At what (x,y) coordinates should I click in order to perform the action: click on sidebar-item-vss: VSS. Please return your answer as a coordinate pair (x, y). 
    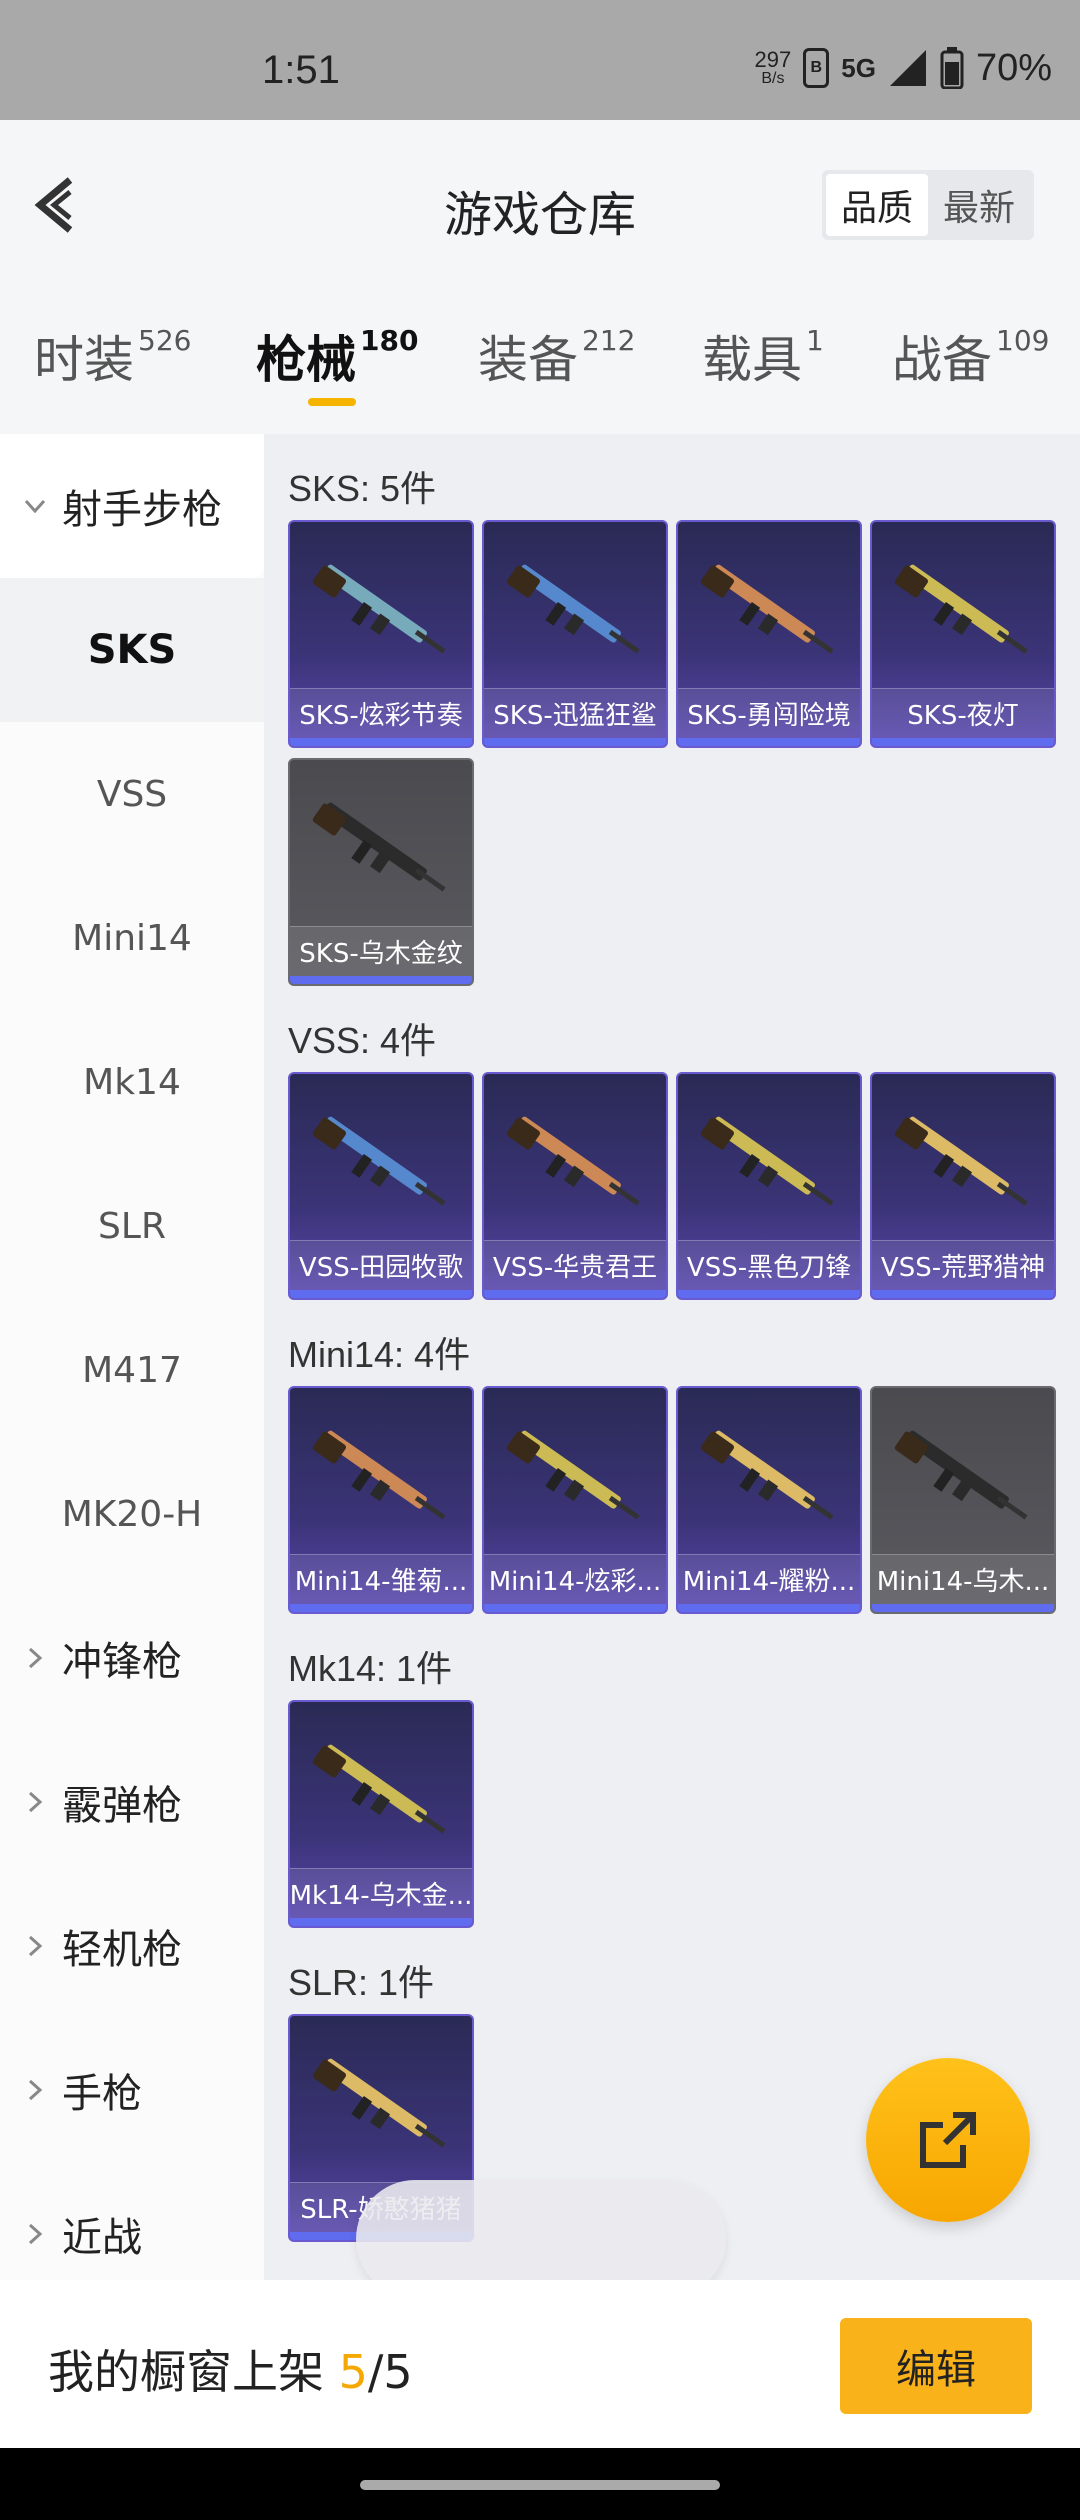
    Looking at the image, I should click on (132, 794).